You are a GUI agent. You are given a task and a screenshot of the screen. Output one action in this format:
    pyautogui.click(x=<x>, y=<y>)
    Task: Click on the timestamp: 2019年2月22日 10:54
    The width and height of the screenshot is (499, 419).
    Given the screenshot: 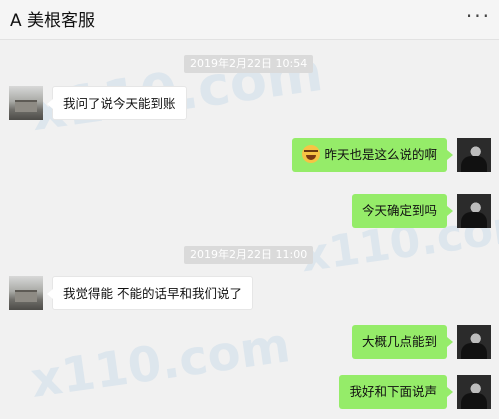 What is the action you would take?
    pyautogui.click(x=249, y=64)
    